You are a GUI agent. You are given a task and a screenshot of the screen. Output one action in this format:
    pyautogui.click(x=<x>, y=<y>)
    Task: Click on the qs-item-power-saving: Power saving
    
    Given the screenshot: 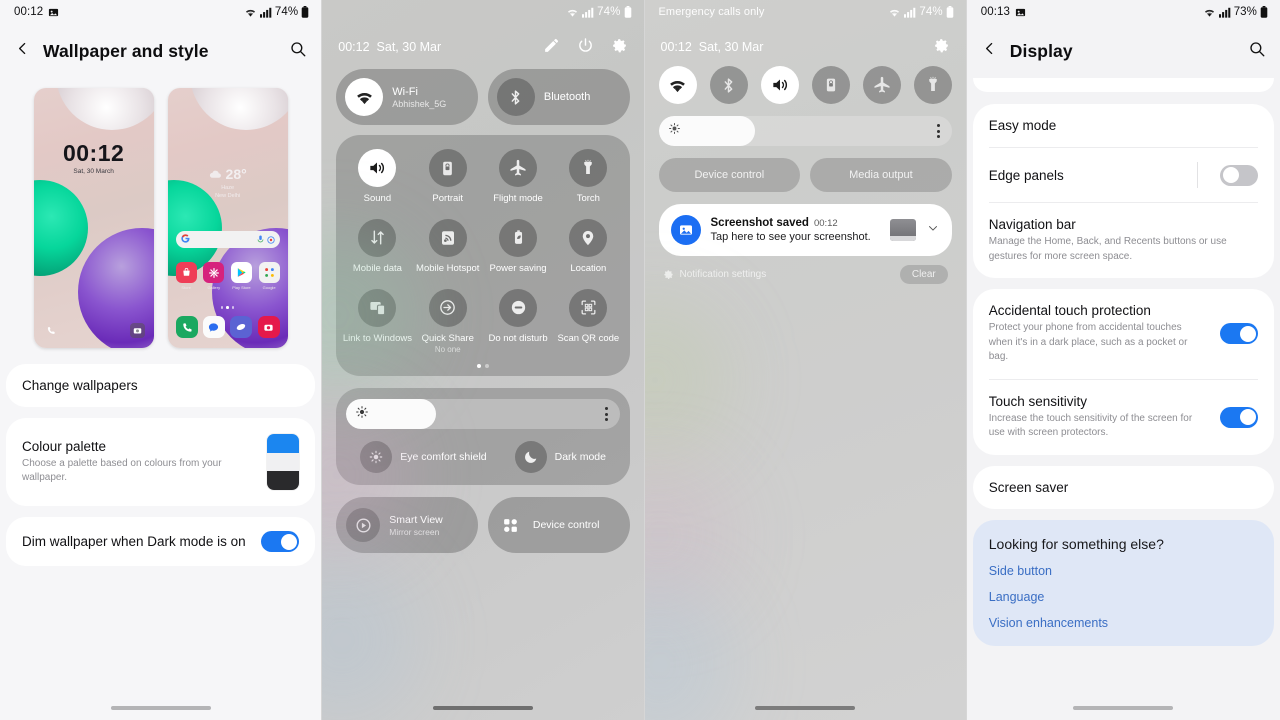 What is the action you would take?
    pyautogui.click(x=518, y=246)
    